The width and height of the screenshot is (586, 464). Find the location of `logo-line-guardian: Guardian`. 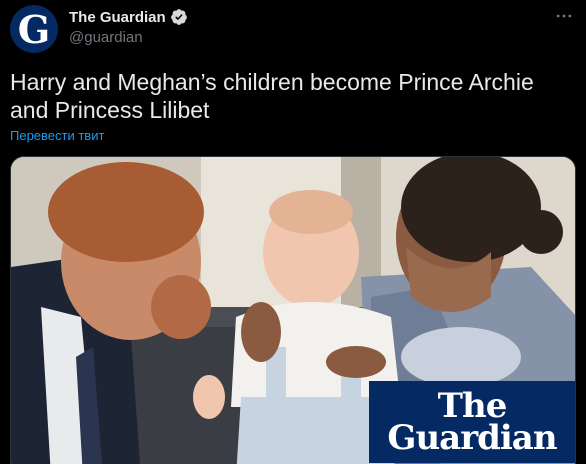

logo-line-guardian: Guardian is located at coordinates (472, 438).